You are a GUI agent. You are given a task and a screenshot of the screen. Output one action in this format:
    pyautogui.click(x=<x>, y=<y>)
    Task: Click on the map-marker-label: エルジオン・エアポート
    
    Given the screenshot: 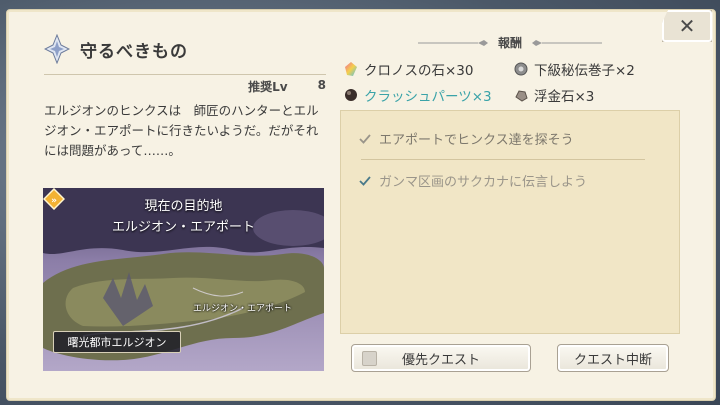 What is the action you would take?
    pyautogui.click(x=243, y=309)
    